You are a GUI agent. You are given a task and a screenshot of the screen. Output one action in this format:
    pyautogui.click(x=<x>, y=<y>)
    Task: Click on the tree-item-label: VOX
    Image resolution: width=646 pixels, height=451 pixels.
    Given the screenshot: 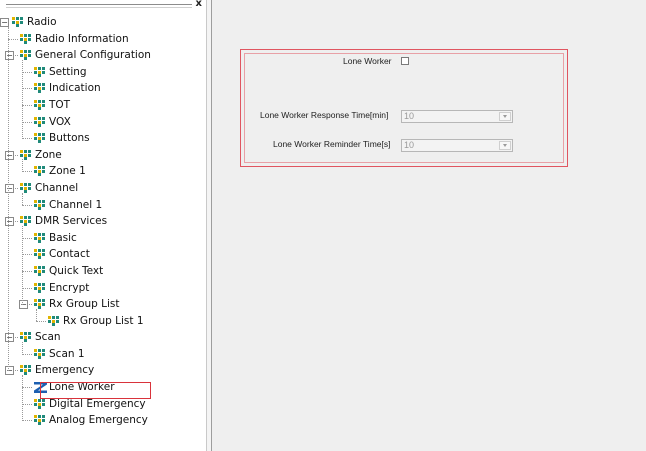 What is the action you would take?
    pyautogui.click(x=60, y=121)
    